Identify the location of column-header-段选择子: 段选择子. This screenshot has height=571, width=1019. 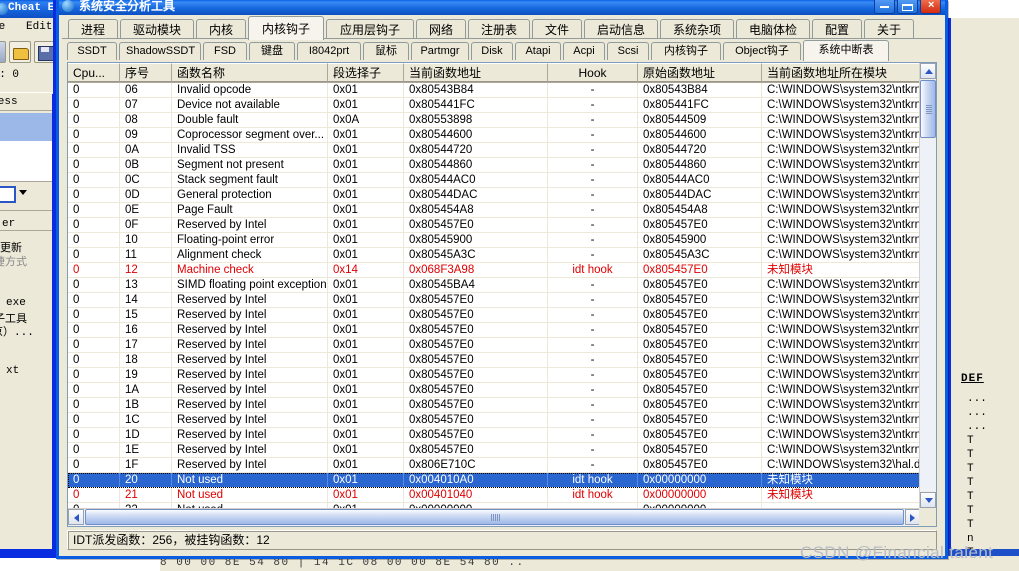
(366, 72).